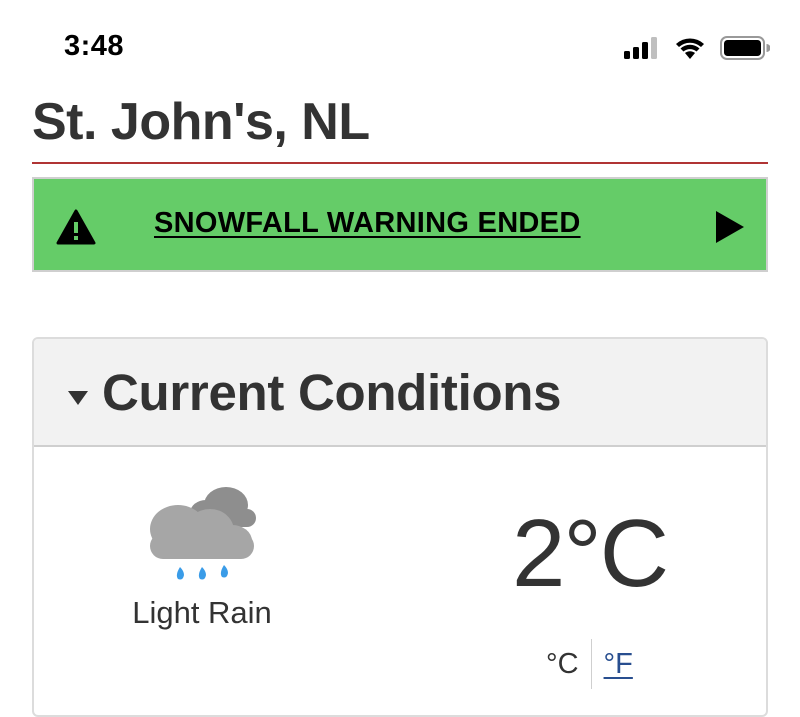 This screenshot has width=800, height=717. I want to click on status-icons, so click(697, 50).